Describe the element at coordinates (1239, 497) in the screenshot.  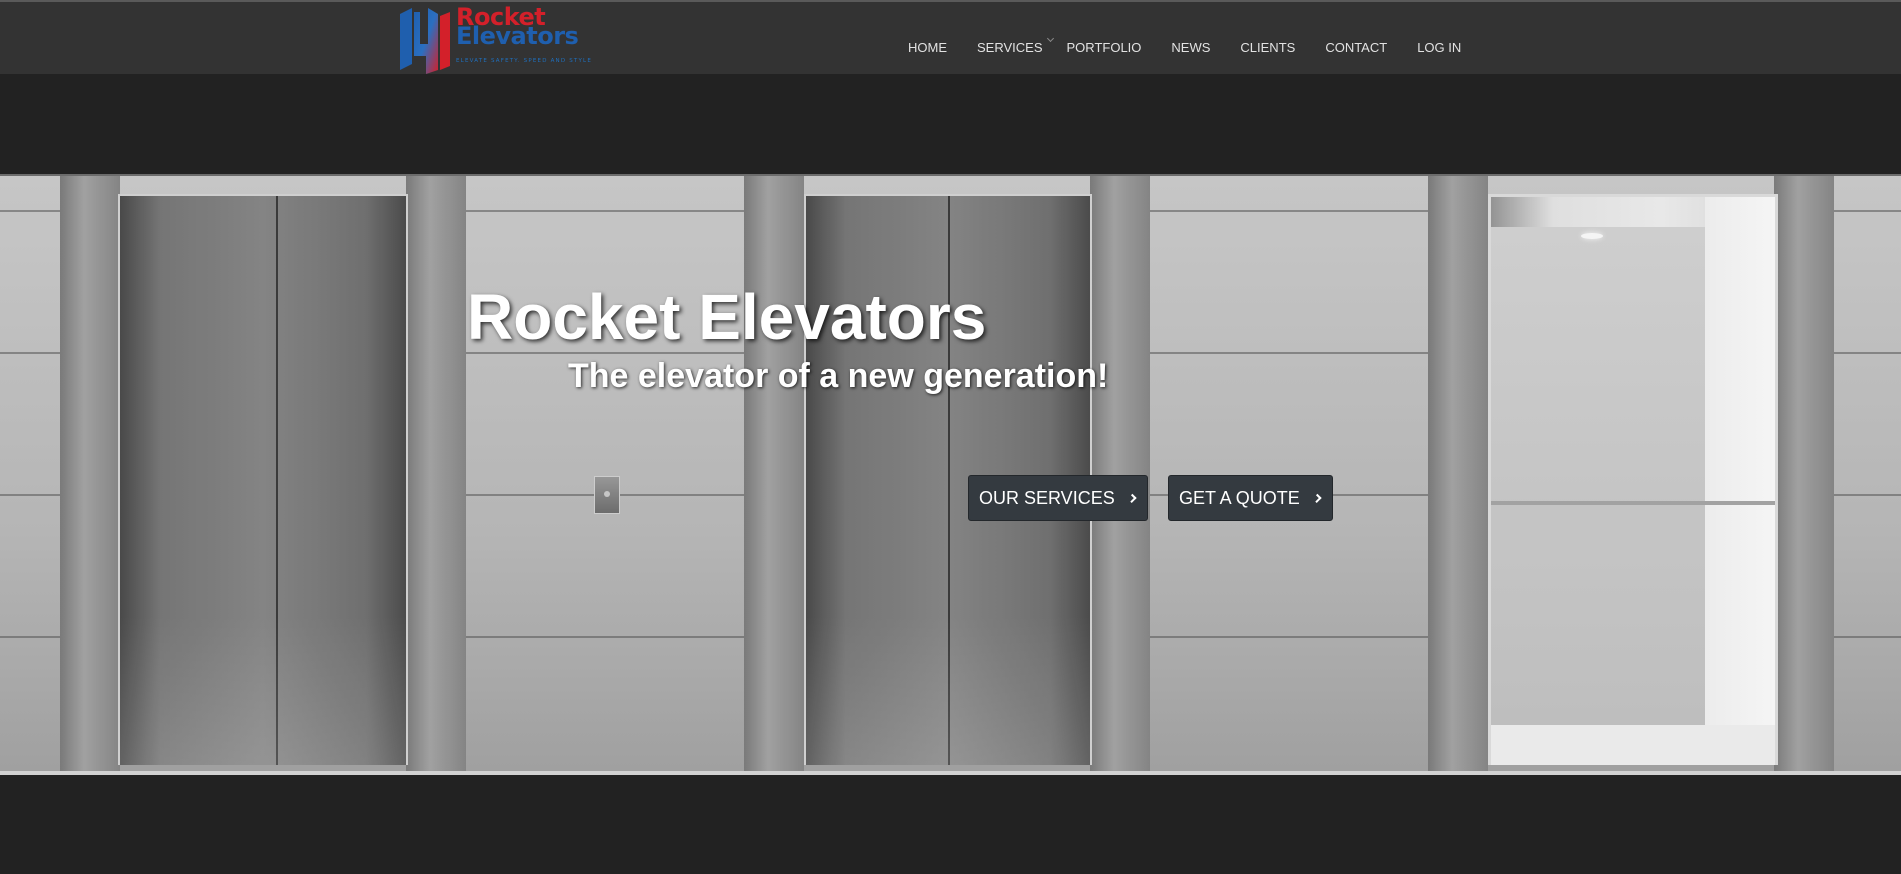
I see `get-a-quote-label: GET A QUOTE` at that location.